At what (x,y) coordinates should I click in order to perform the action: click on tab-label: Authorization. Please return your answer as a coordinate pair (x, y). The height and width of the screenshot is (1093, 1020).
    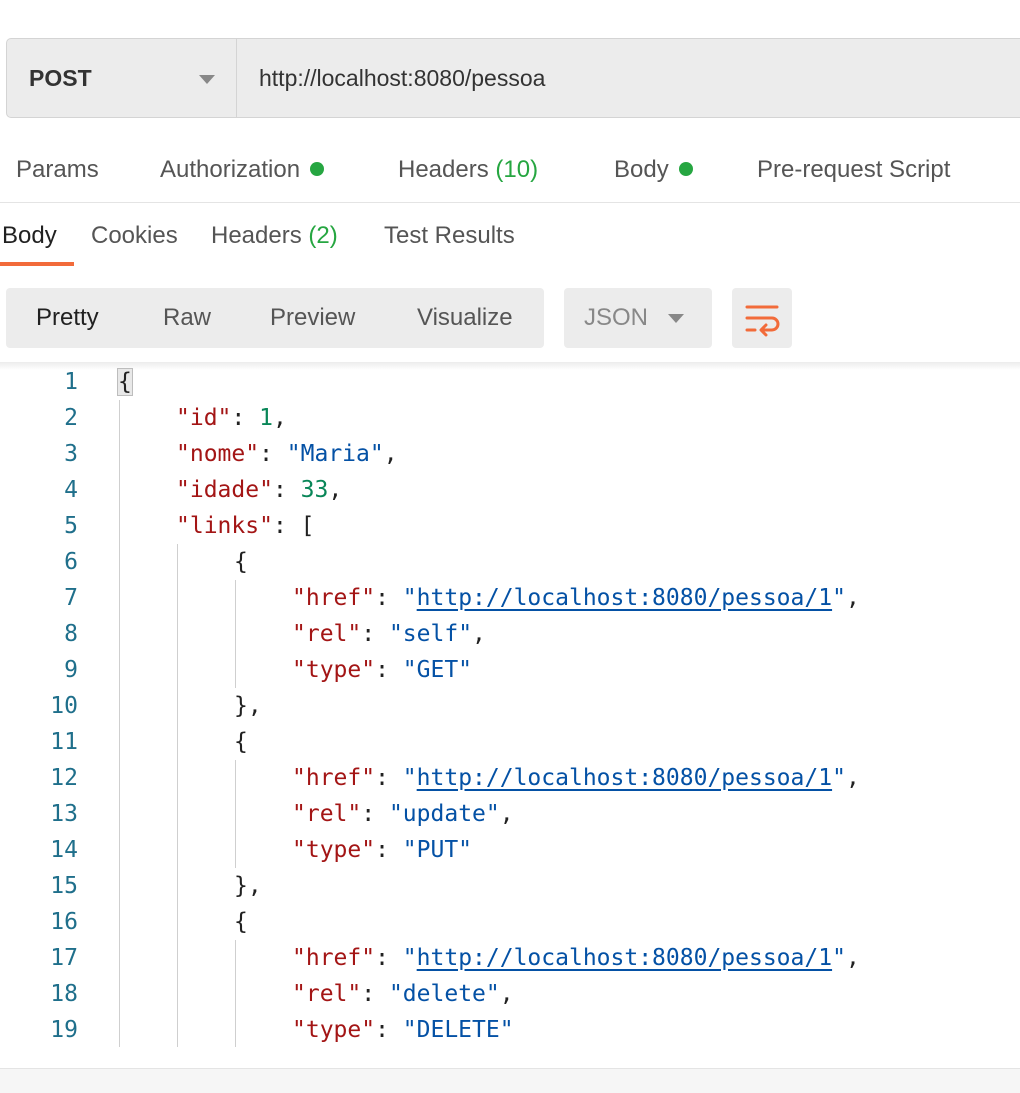
    Looking at the image, I should click on (230, 169).